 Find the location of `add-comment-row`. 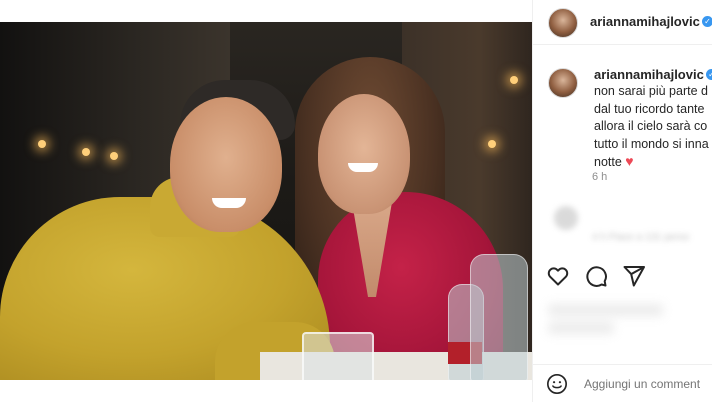

add-comment-row is located at coordinates (622, 383).